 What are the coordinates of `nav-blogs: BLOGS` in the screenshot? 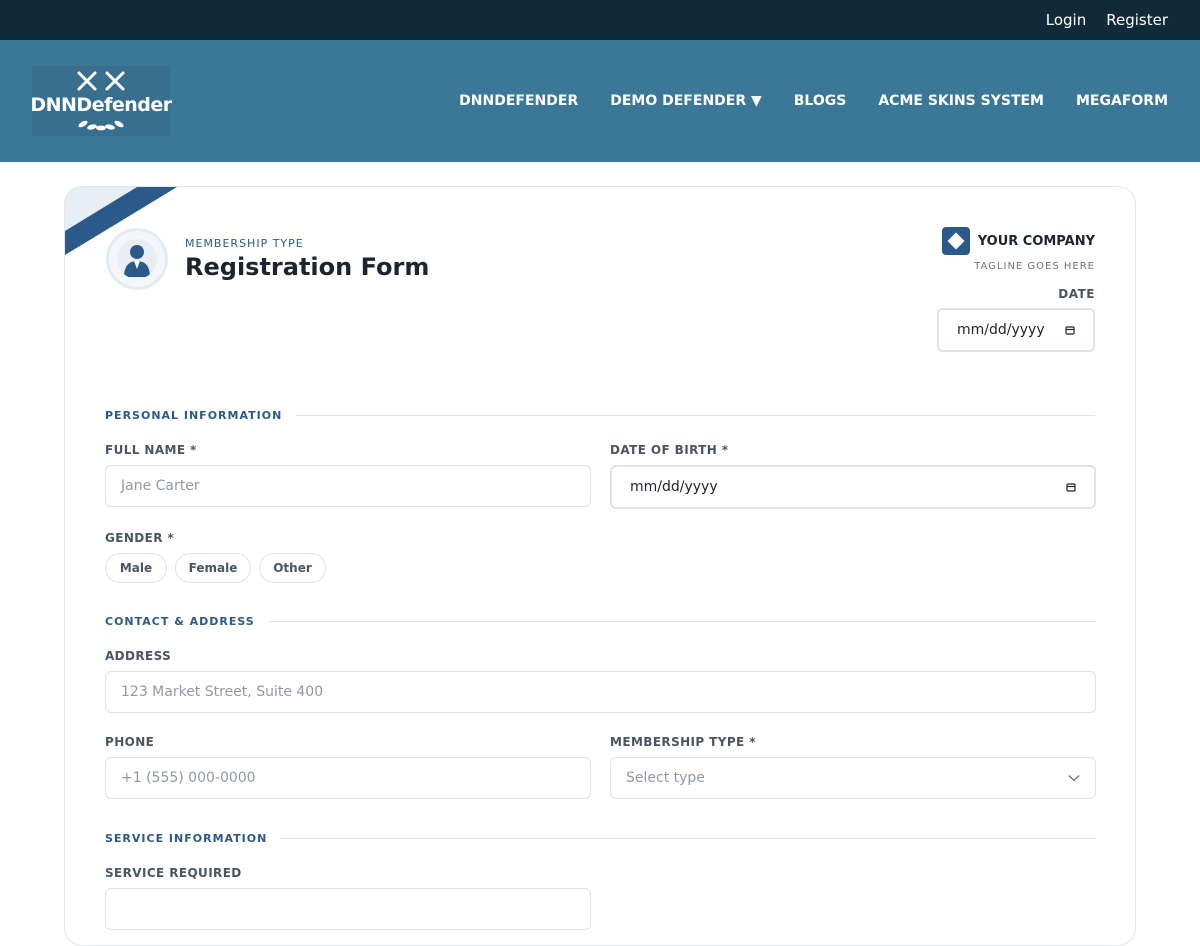 It's located at (820, 101).